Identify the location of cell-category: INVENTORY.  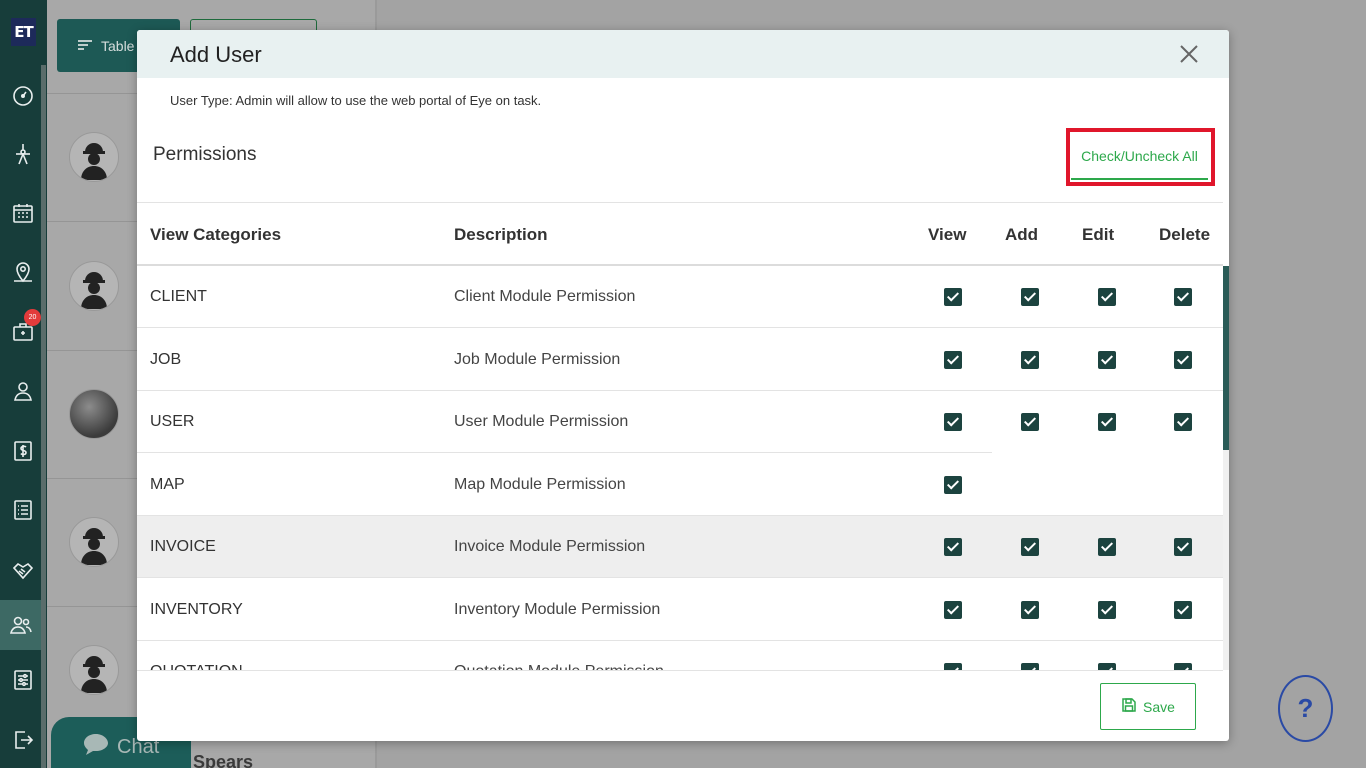
(196, 609).